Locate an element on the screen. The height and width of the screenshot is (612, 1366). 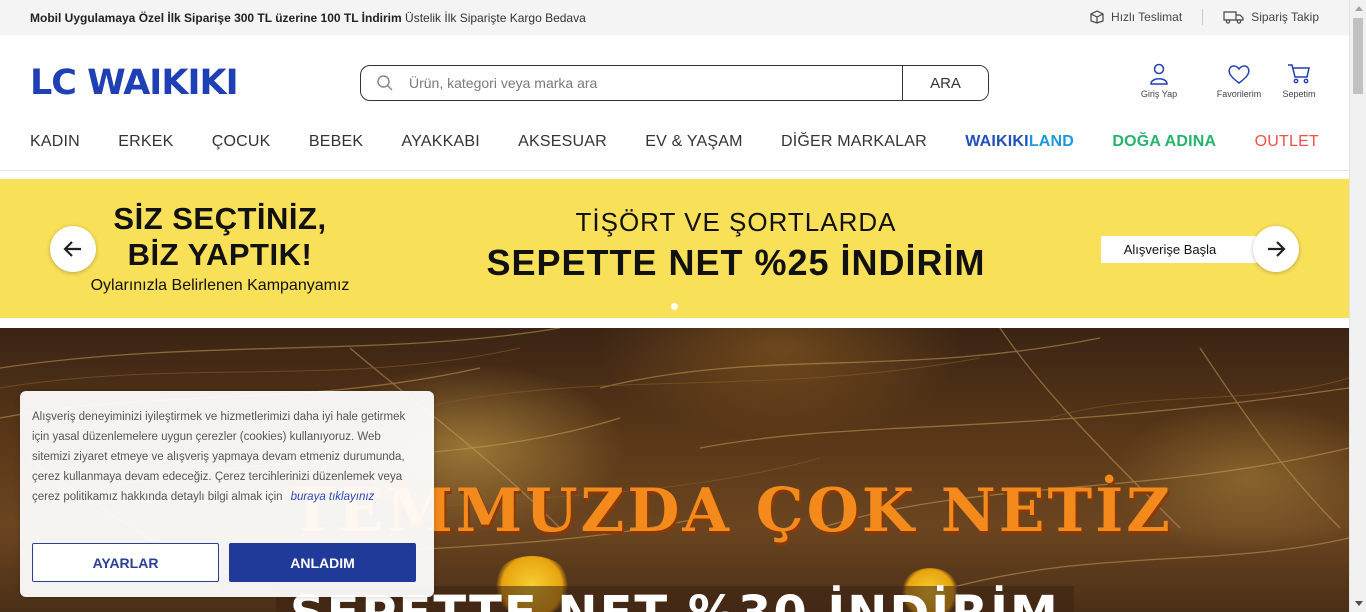
heart-icon is located at coordinates (1239, 74).